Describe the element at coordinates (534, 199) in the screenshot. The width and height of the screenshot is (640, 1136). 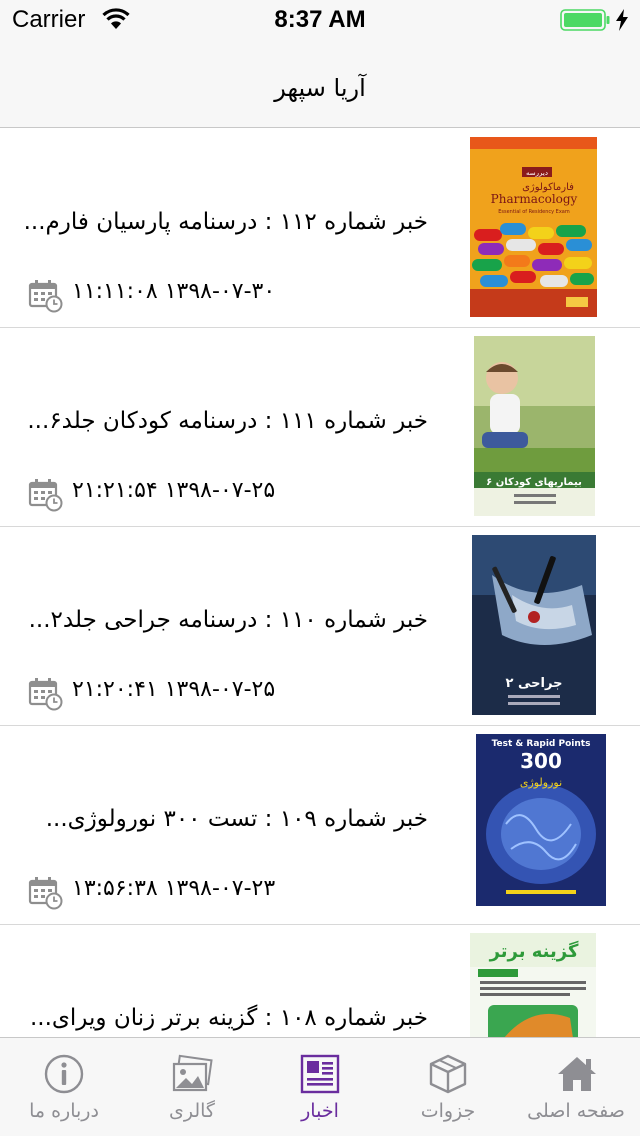
I see `cover-title-en: Pharmacology` at that location.